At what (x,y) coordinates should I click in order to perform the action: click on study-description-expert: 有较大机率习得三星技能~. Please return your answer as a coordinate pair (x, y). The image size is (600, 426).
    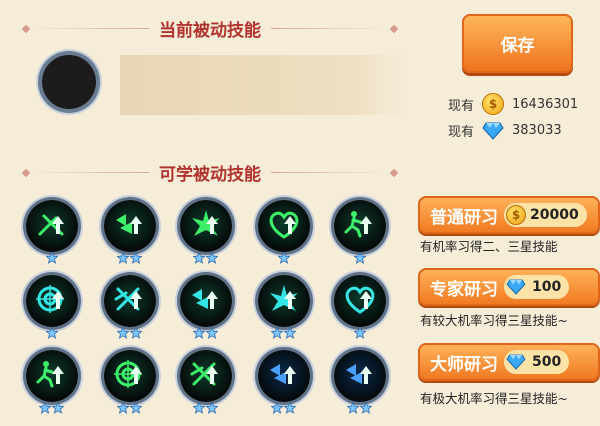
    Looking at the image, I should click on (494, 320).